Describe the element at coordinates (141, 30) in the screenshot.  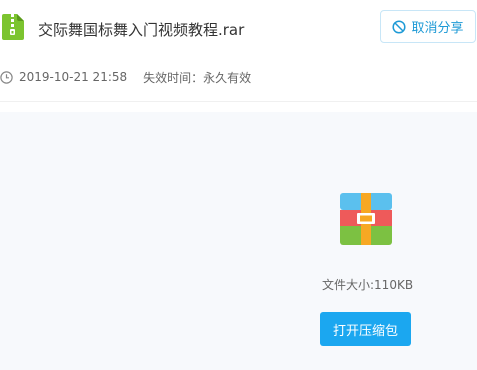
I see `file-name: 交际舞国标舞入门视频教程.rar` at that location.